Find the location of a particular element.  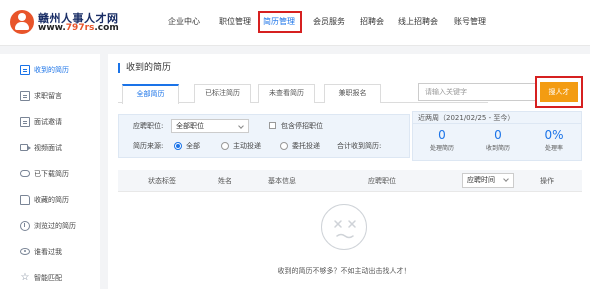

tab-all-resumes: 全部简历 is located at coordinates (150, 94).